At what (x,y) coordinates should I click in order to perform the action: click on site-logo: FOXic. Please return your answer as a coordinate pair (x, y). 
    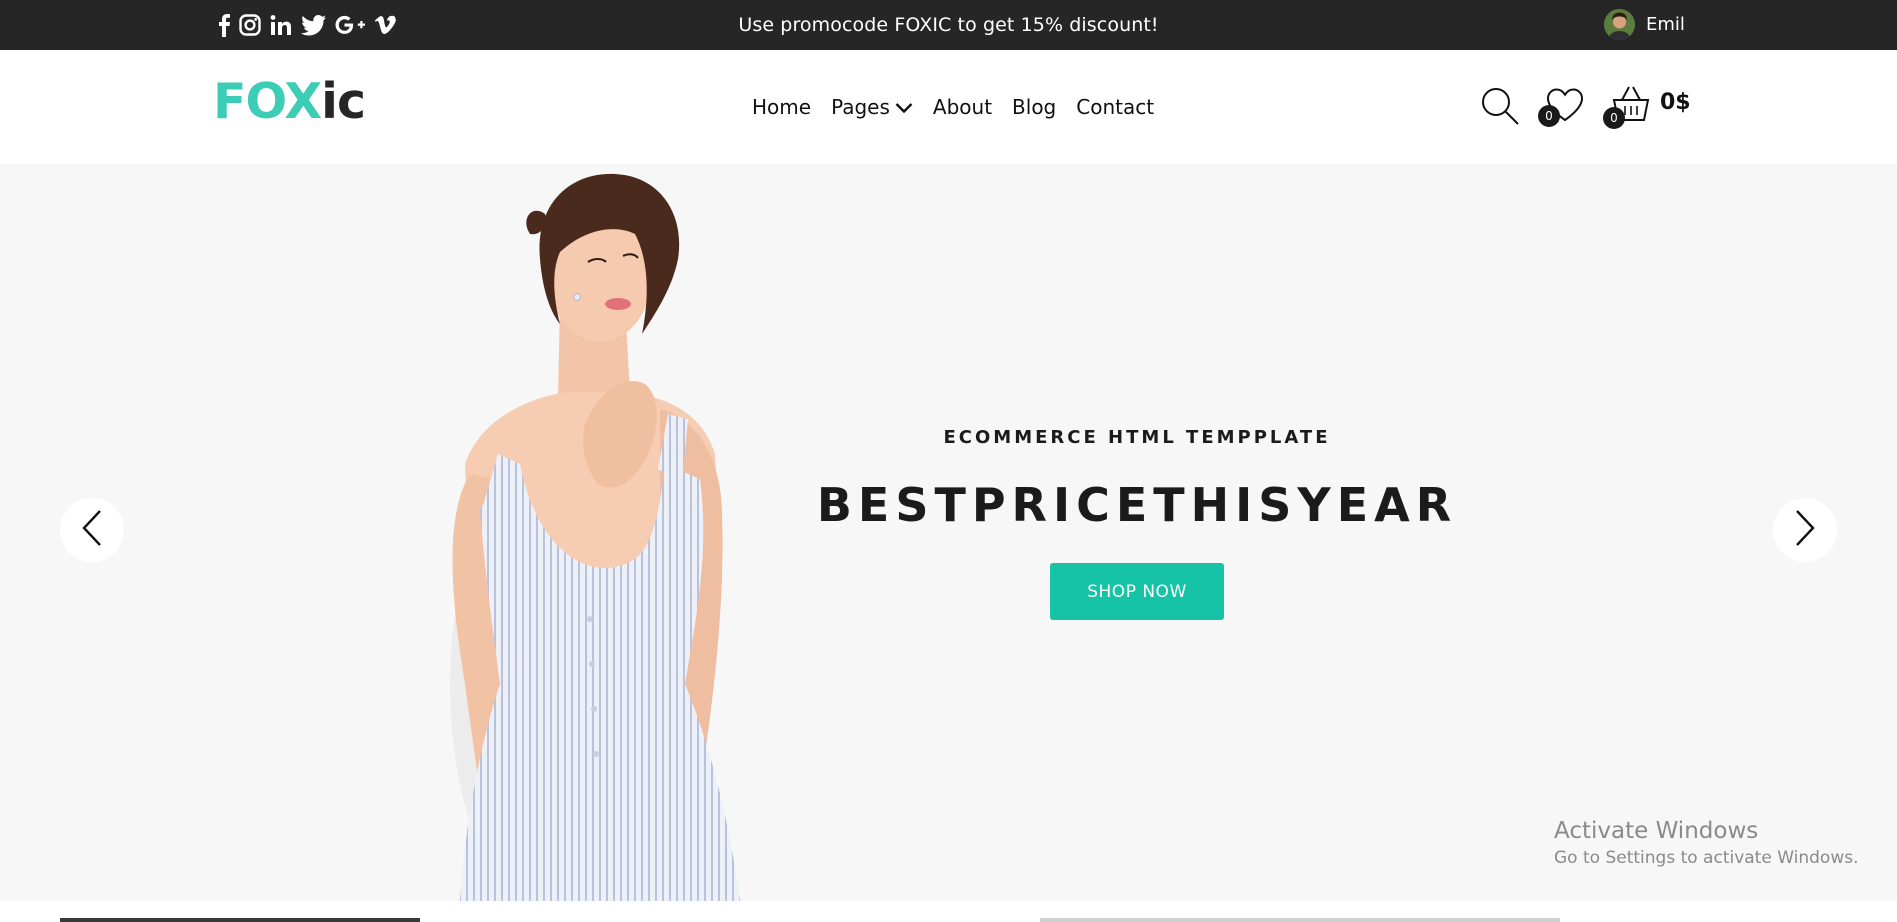
    Looking at the image, I should click on (289, 102).